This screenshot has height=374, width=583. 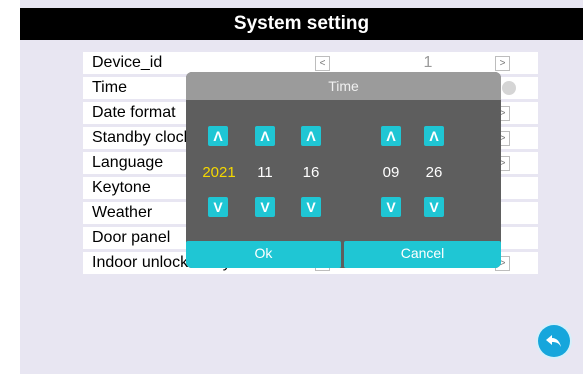 What do you see at coordinates (428, 62) in the screenshot?
I see `setting-value: 1` at bounding box center [428, 62].